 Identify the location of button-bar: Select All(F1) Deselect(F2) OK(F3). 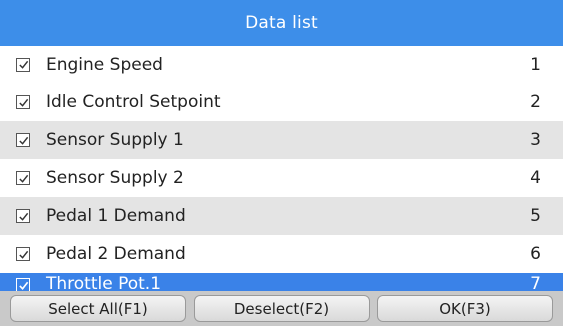
(281, 308).